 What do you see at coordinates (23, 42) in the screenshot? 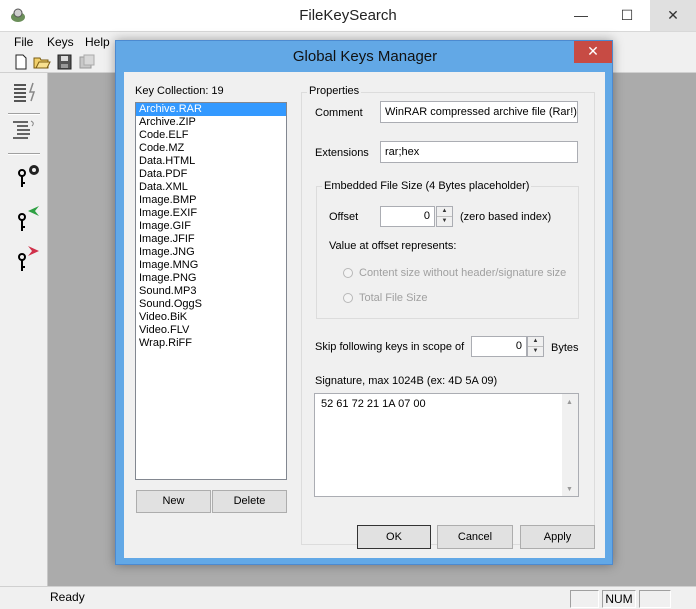
I see `menu-file: File` at bounding box center [23, 42].